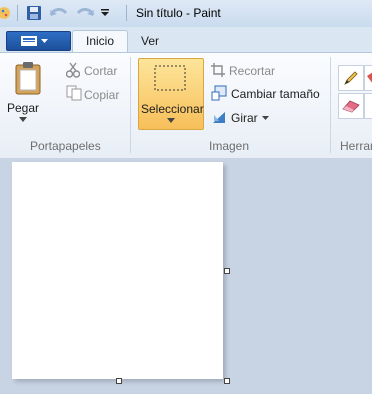  I want to click on rotate-dropdown-icon, so click(265, 118).